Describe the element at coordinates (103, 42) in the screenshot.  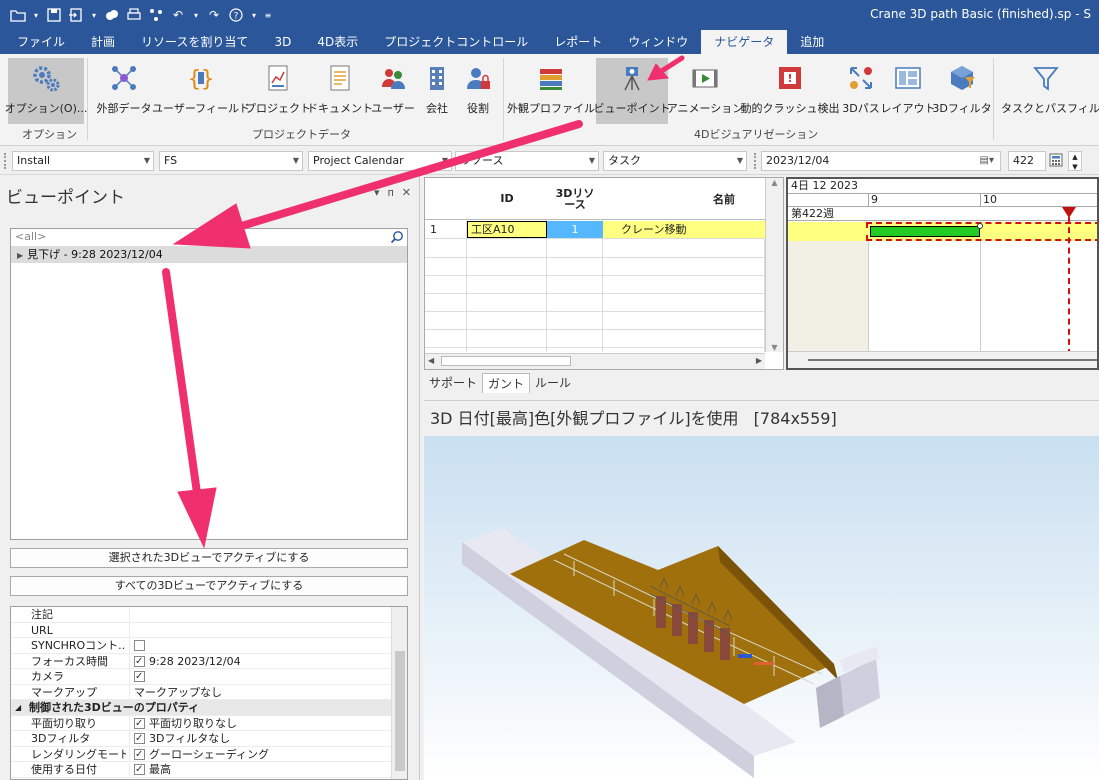
I see `tab-plan: 計画` at that location.